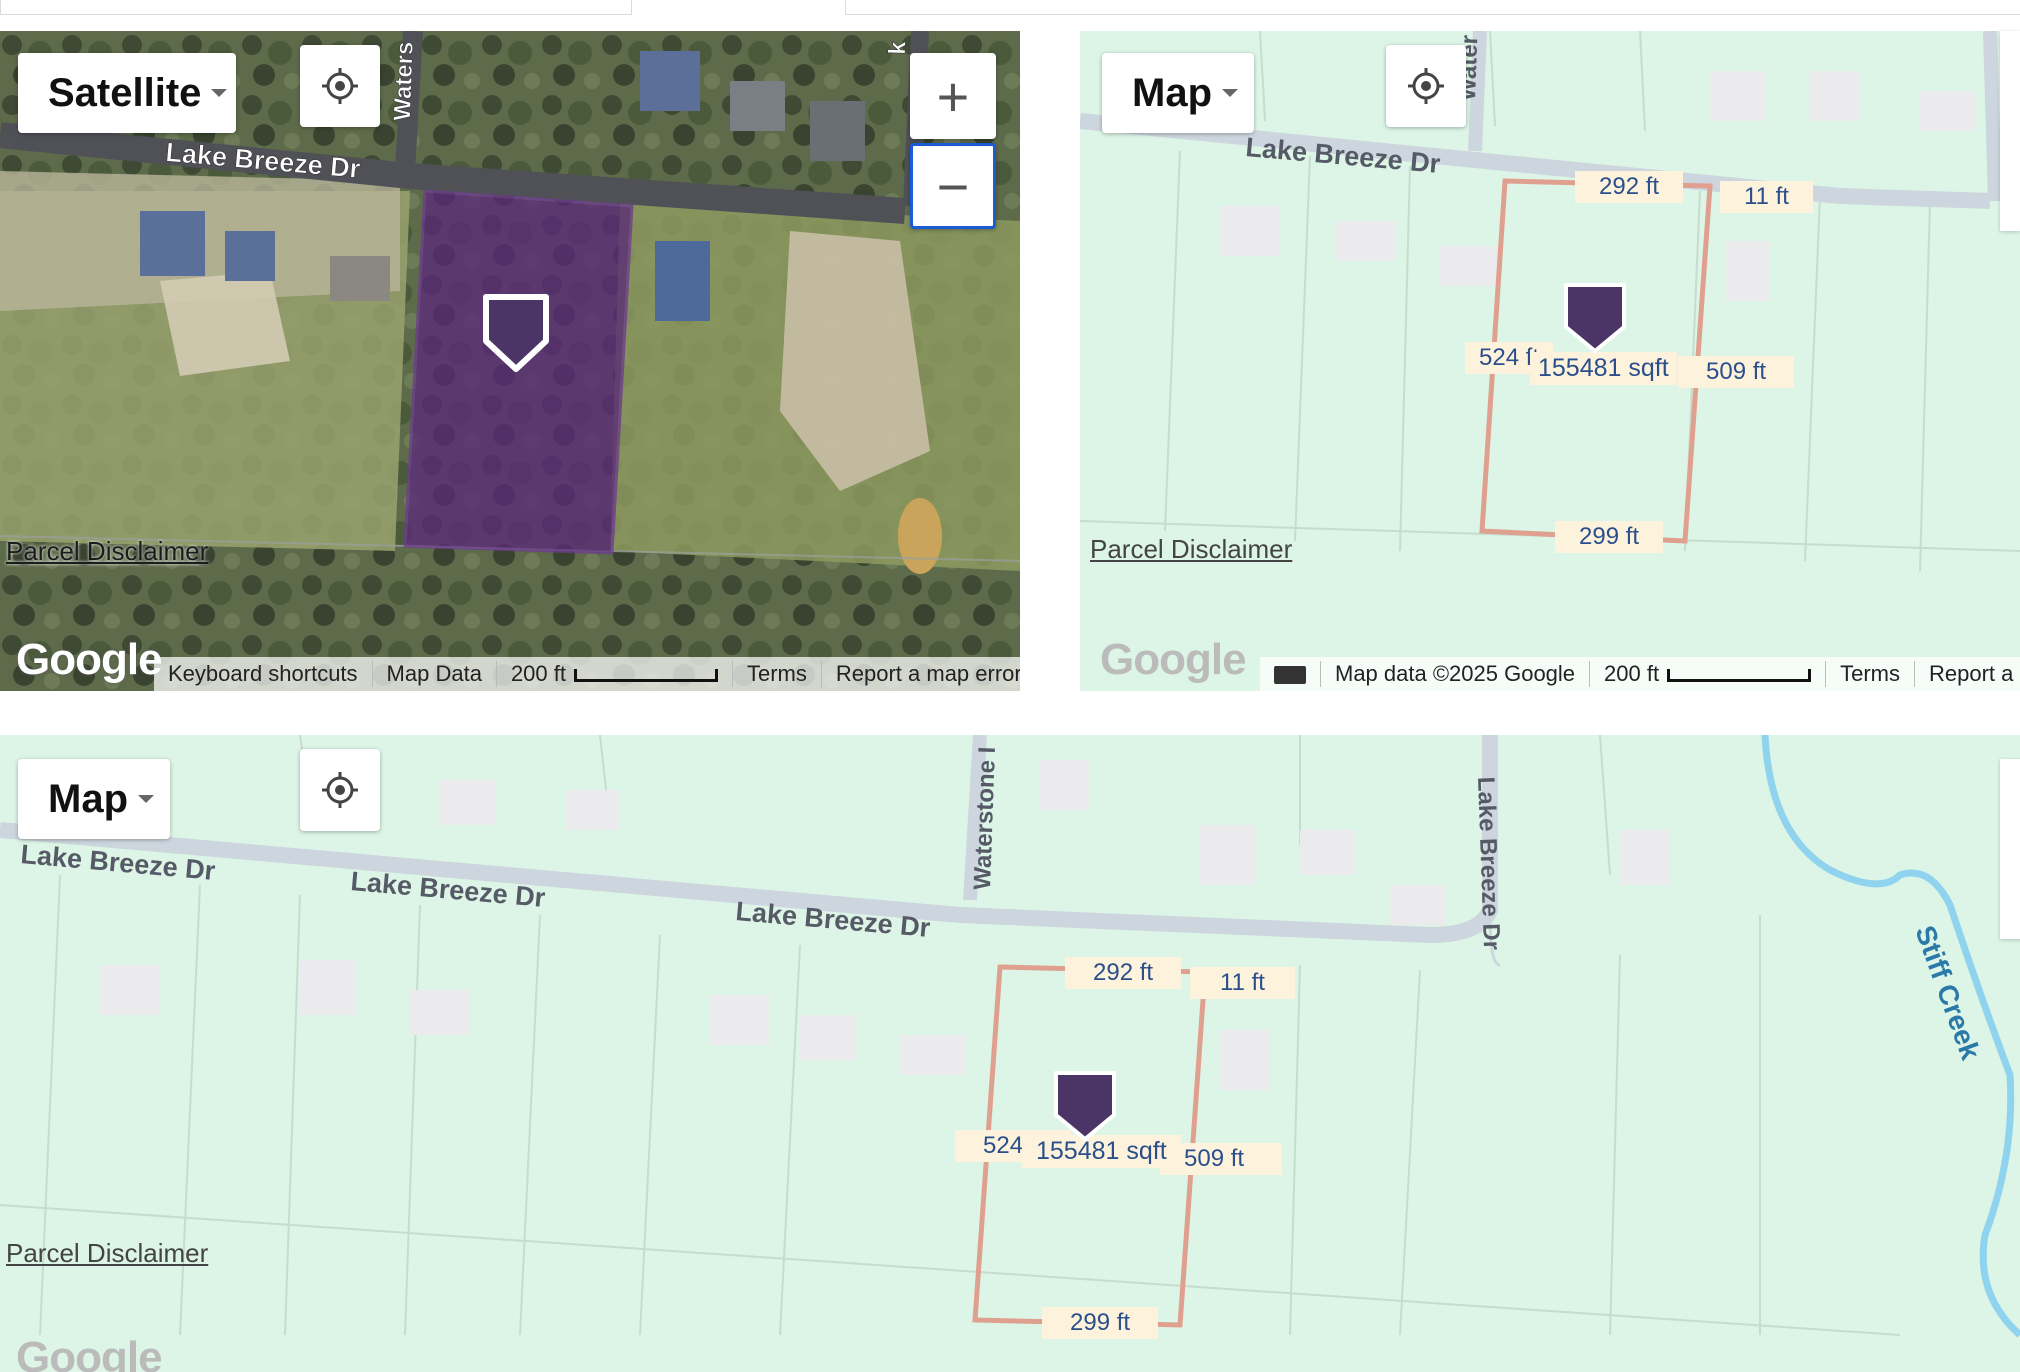 The width and height of the screenshot is (2020, 1372). I want to click on road-label-waterstone: Waters, so click(404, 81).